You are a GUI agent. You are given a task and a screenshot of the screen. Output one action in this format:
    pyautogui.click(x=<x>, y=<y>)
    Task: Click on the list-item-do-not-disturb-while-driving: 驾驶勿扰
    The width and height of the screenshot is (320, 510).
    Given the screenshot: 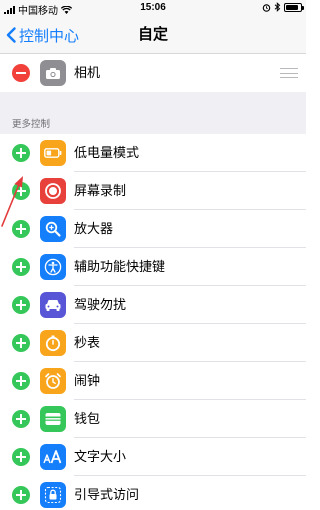 What is the action you would take?
    pyautogui.click(x=153, y=305)
    